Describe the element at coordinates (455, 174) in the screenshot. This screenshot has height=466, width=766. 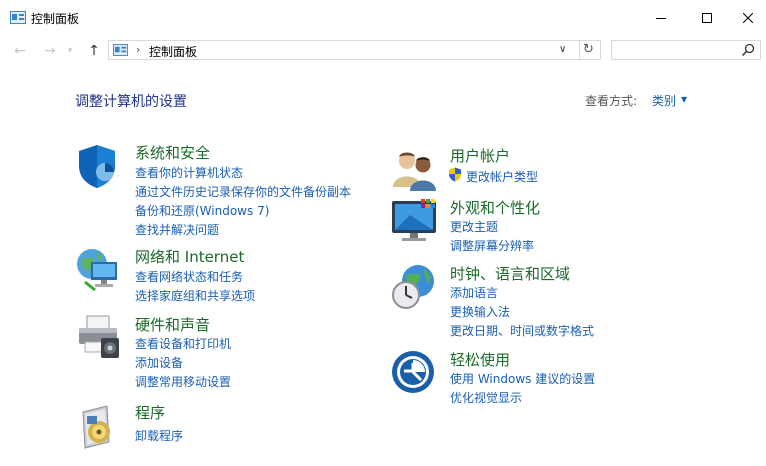
I see `uac-shield-icon` at that location.